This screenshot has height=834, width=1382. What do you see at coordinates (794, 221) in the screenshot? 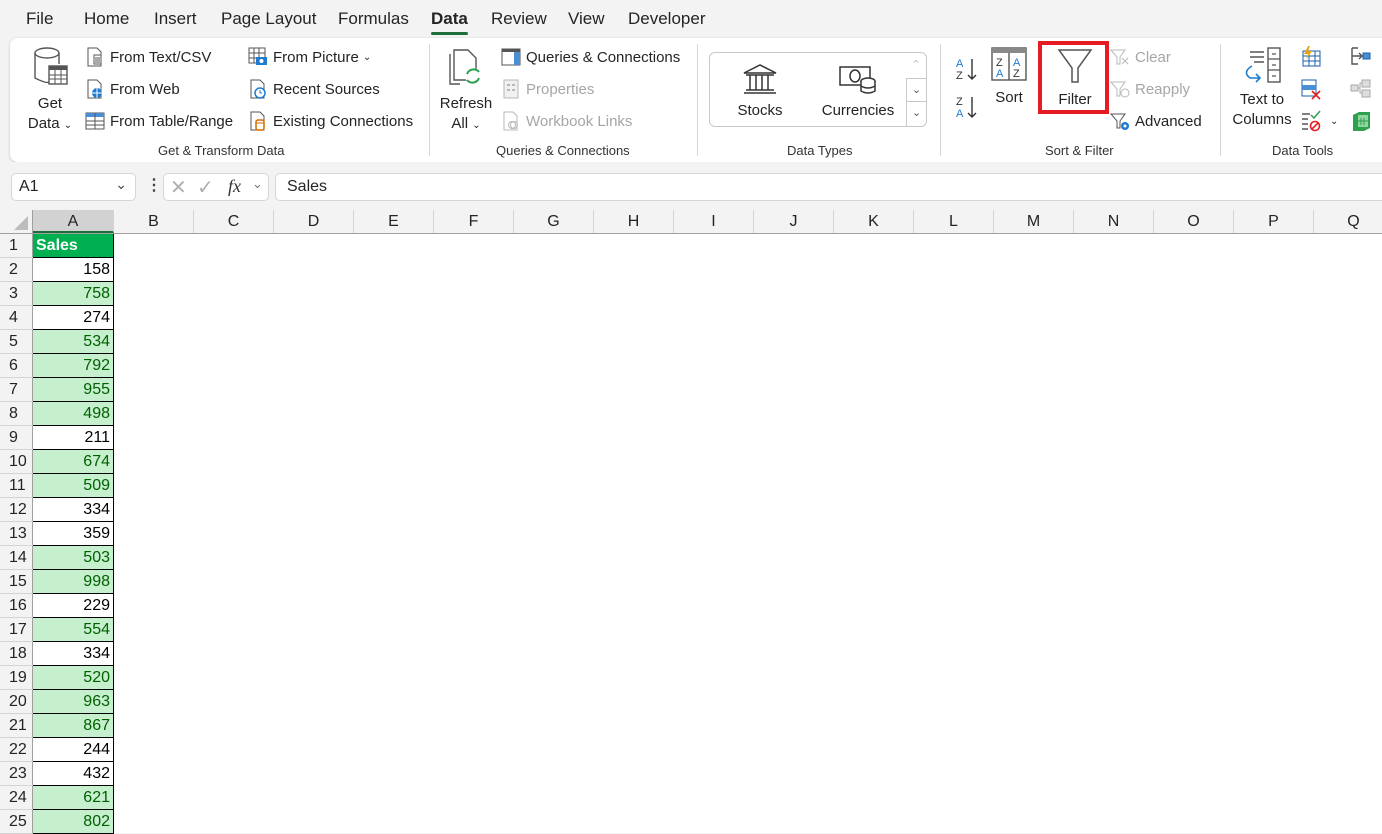
I see `column-header-j: J` at bounding box center [794, 221].